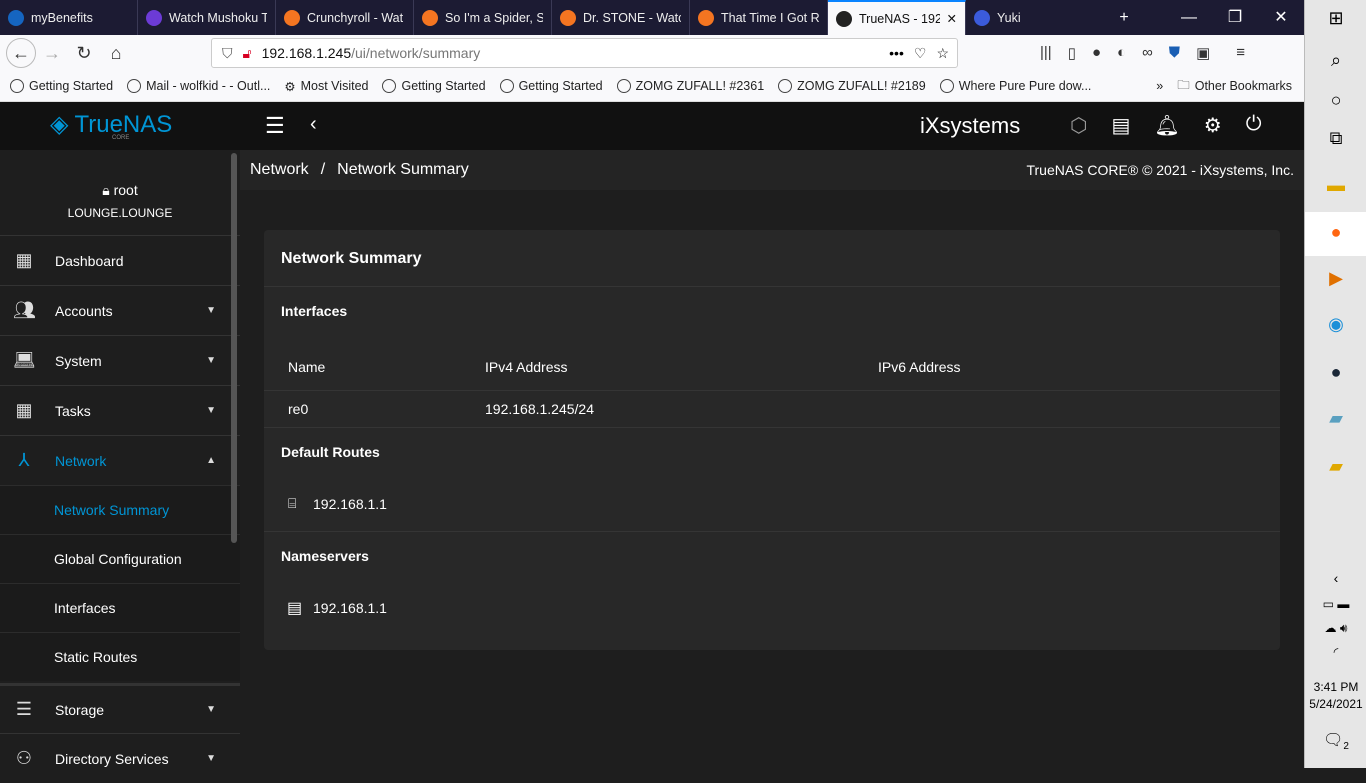  What do you see at coordinates (279, 170) in the screenshot?
I see `breadcrumb-network-link: Network` at bounding box center [279, 170].